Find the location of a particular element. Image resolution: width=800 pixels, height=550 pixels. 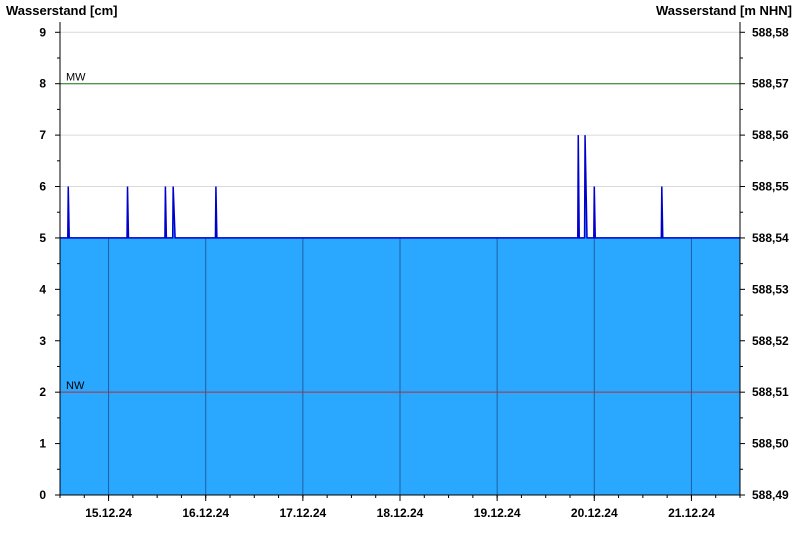

x-tick-label: 15.12.24 is located at coordinates (108, 513).